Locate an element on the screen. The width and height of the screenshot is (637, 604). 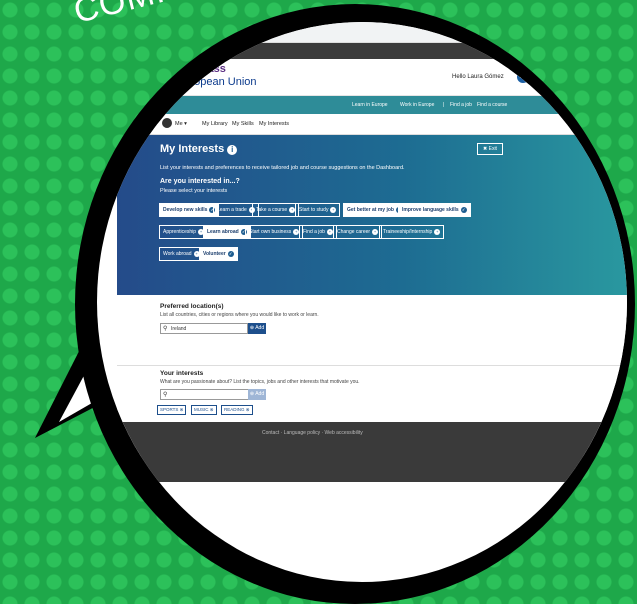
interest-tag-label: READING is located at coordinates (234, 409).